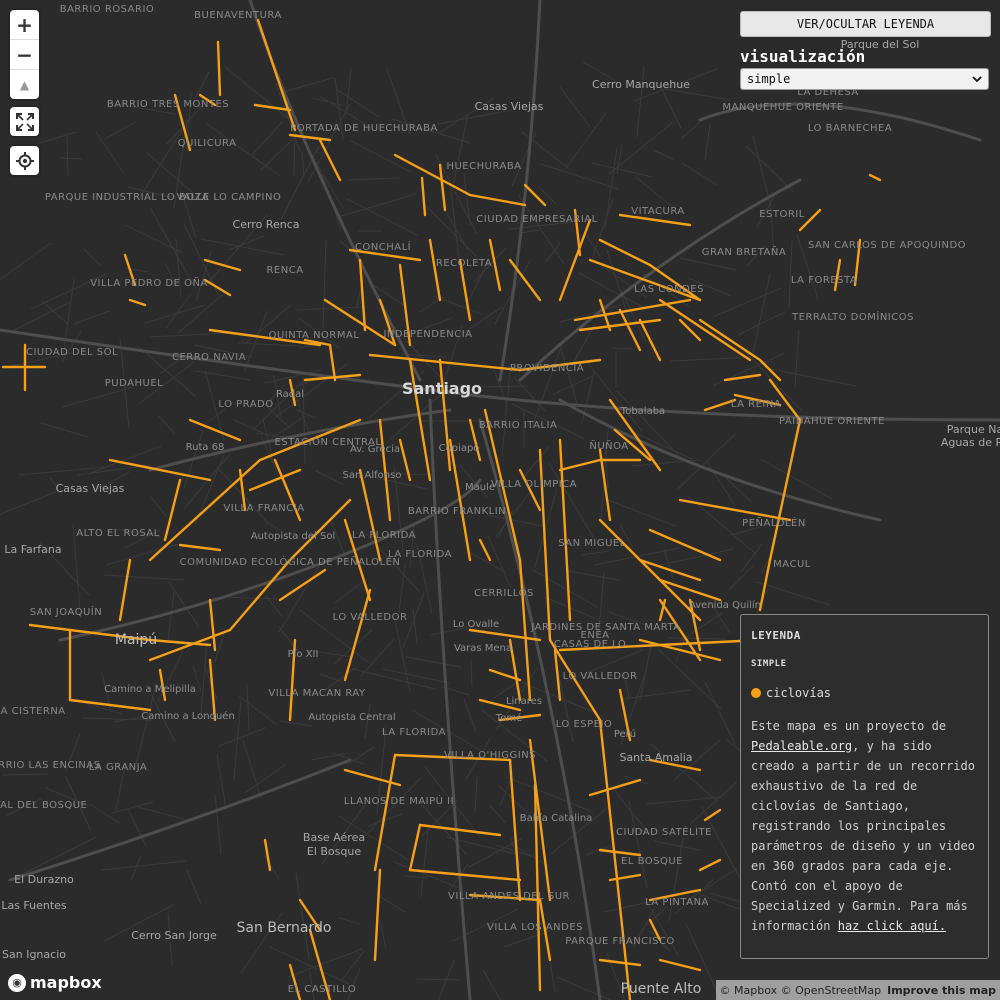  What do you see at coordinates (664, 832) in the screenshot?
I see `district-label: CIUDAD SATÉLITE` at bounding box center [664, 832].